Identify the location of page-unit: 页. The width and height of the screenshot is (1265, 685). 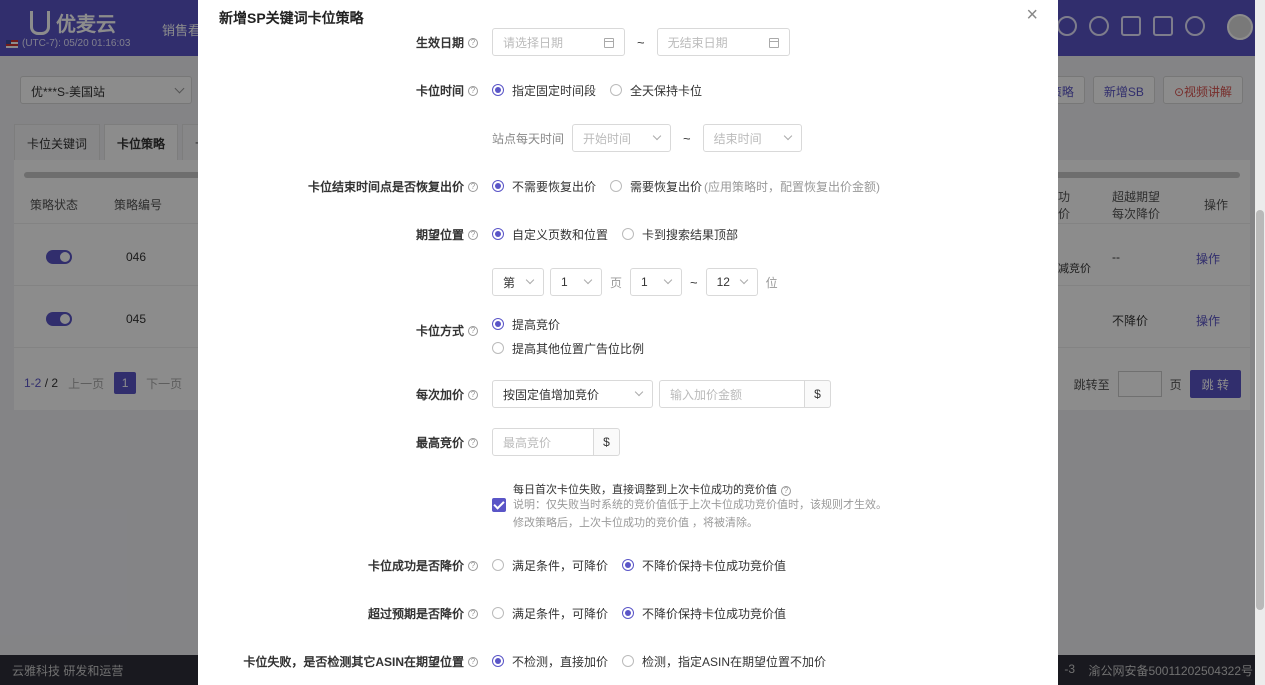
(616, 282).